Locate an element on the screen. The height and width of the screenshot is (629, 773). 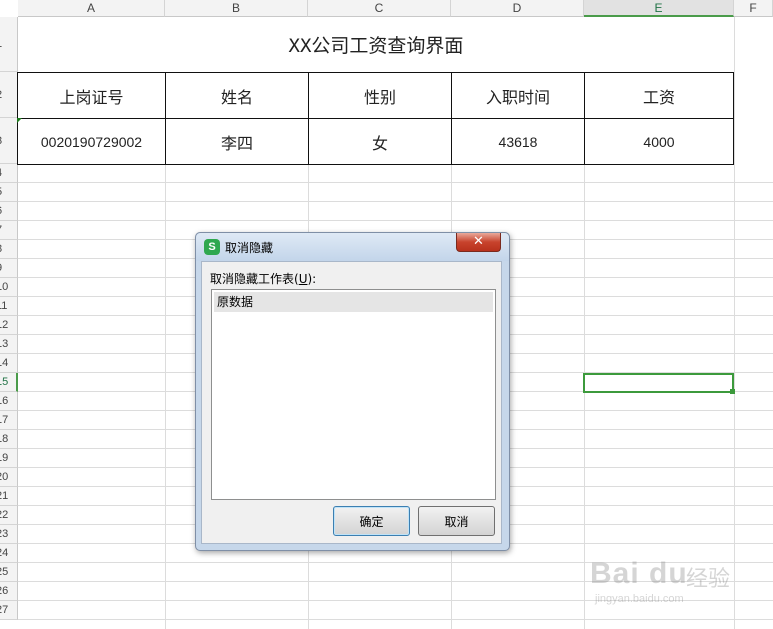
row-header-8: 8 is located at coordinates (9, 249).